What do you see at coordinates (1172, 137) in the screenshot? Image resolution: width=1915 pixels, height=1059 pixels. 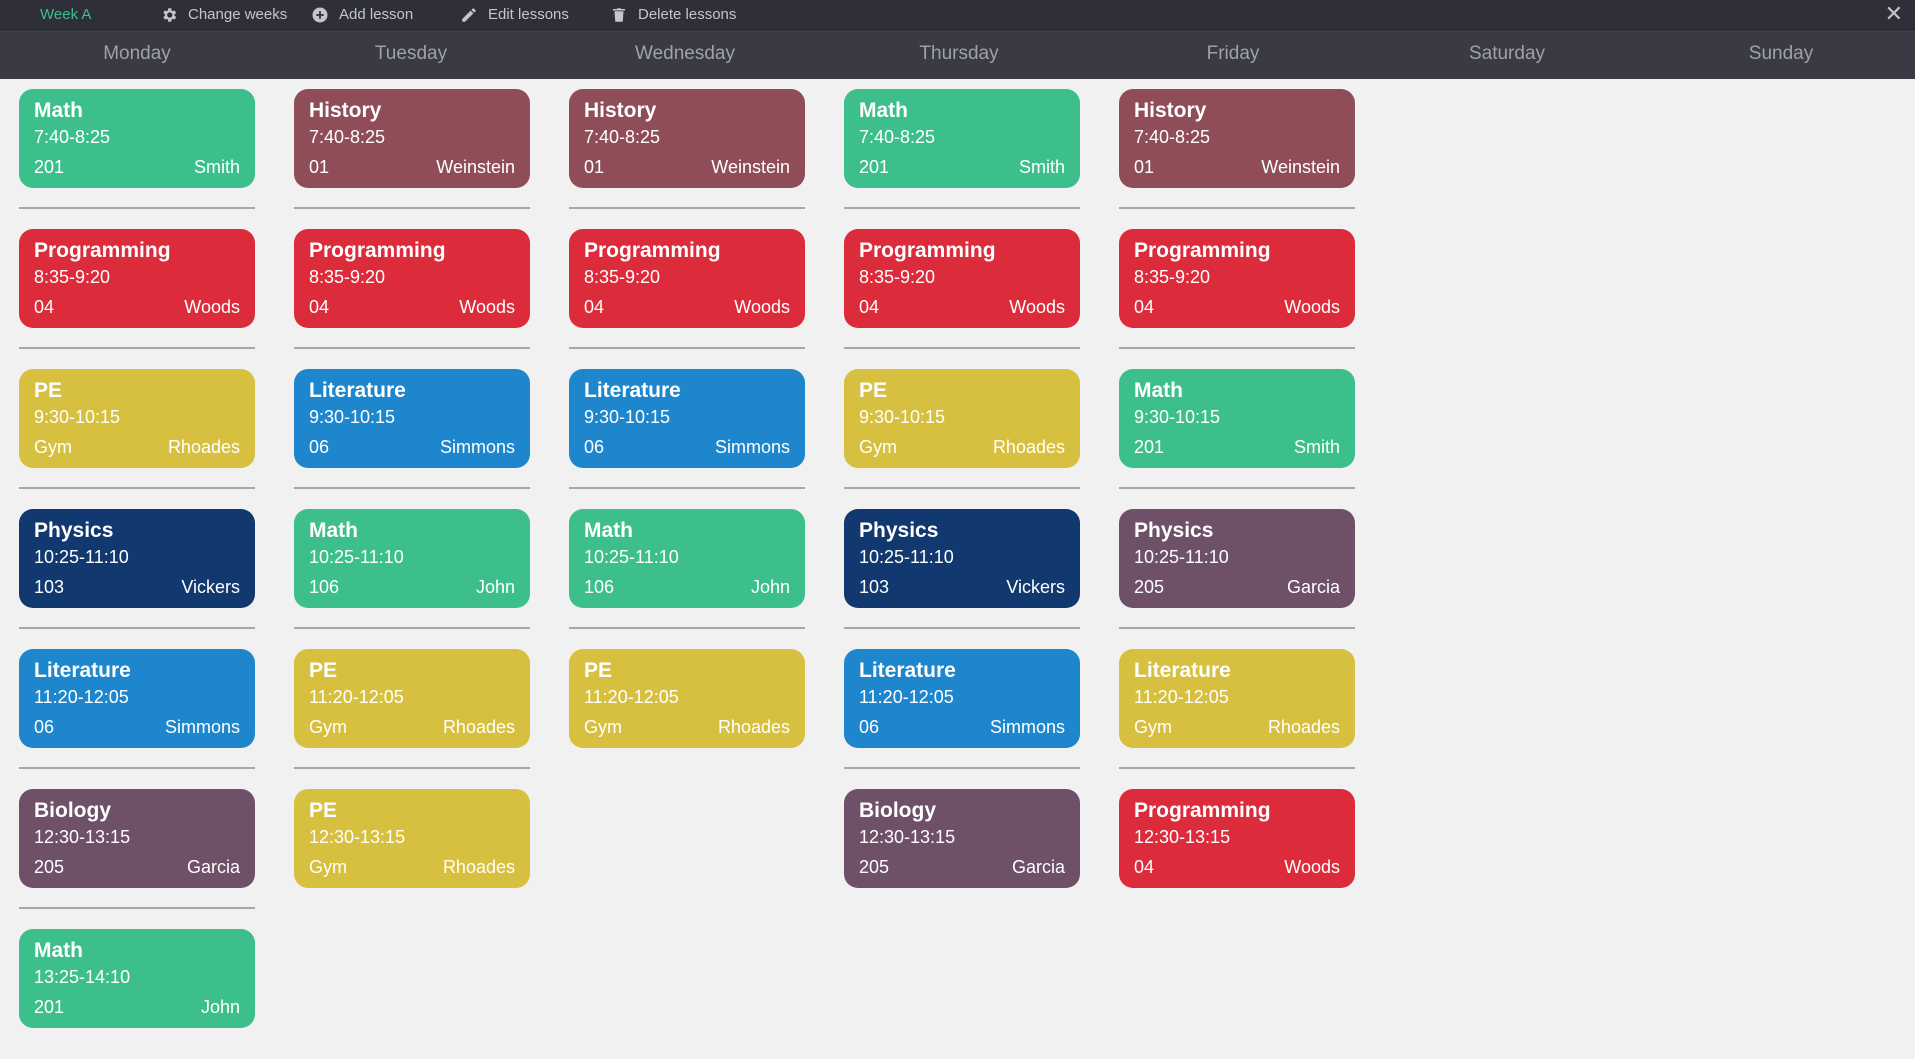 I see `lesson-time: 7:40-8:25` at bounding box center [1172, 137].